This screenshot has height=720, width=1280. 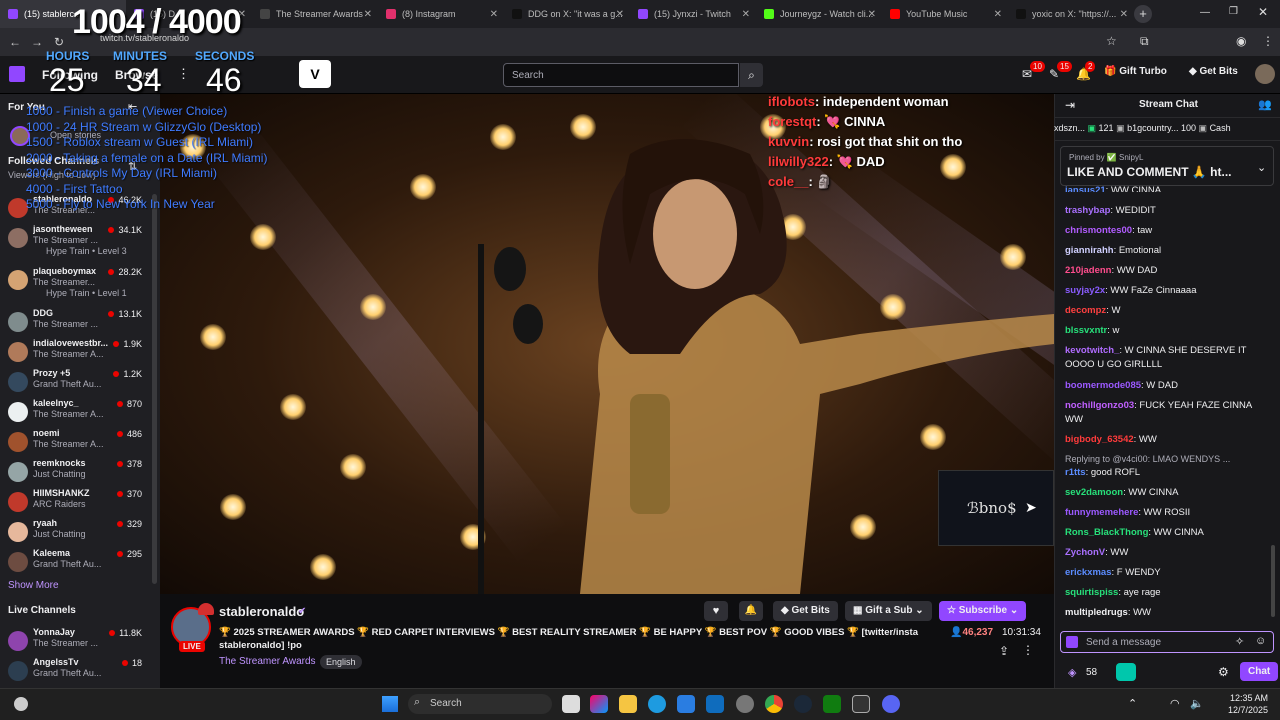 I want to click on search-input: Search, so click(x=621, y=75).